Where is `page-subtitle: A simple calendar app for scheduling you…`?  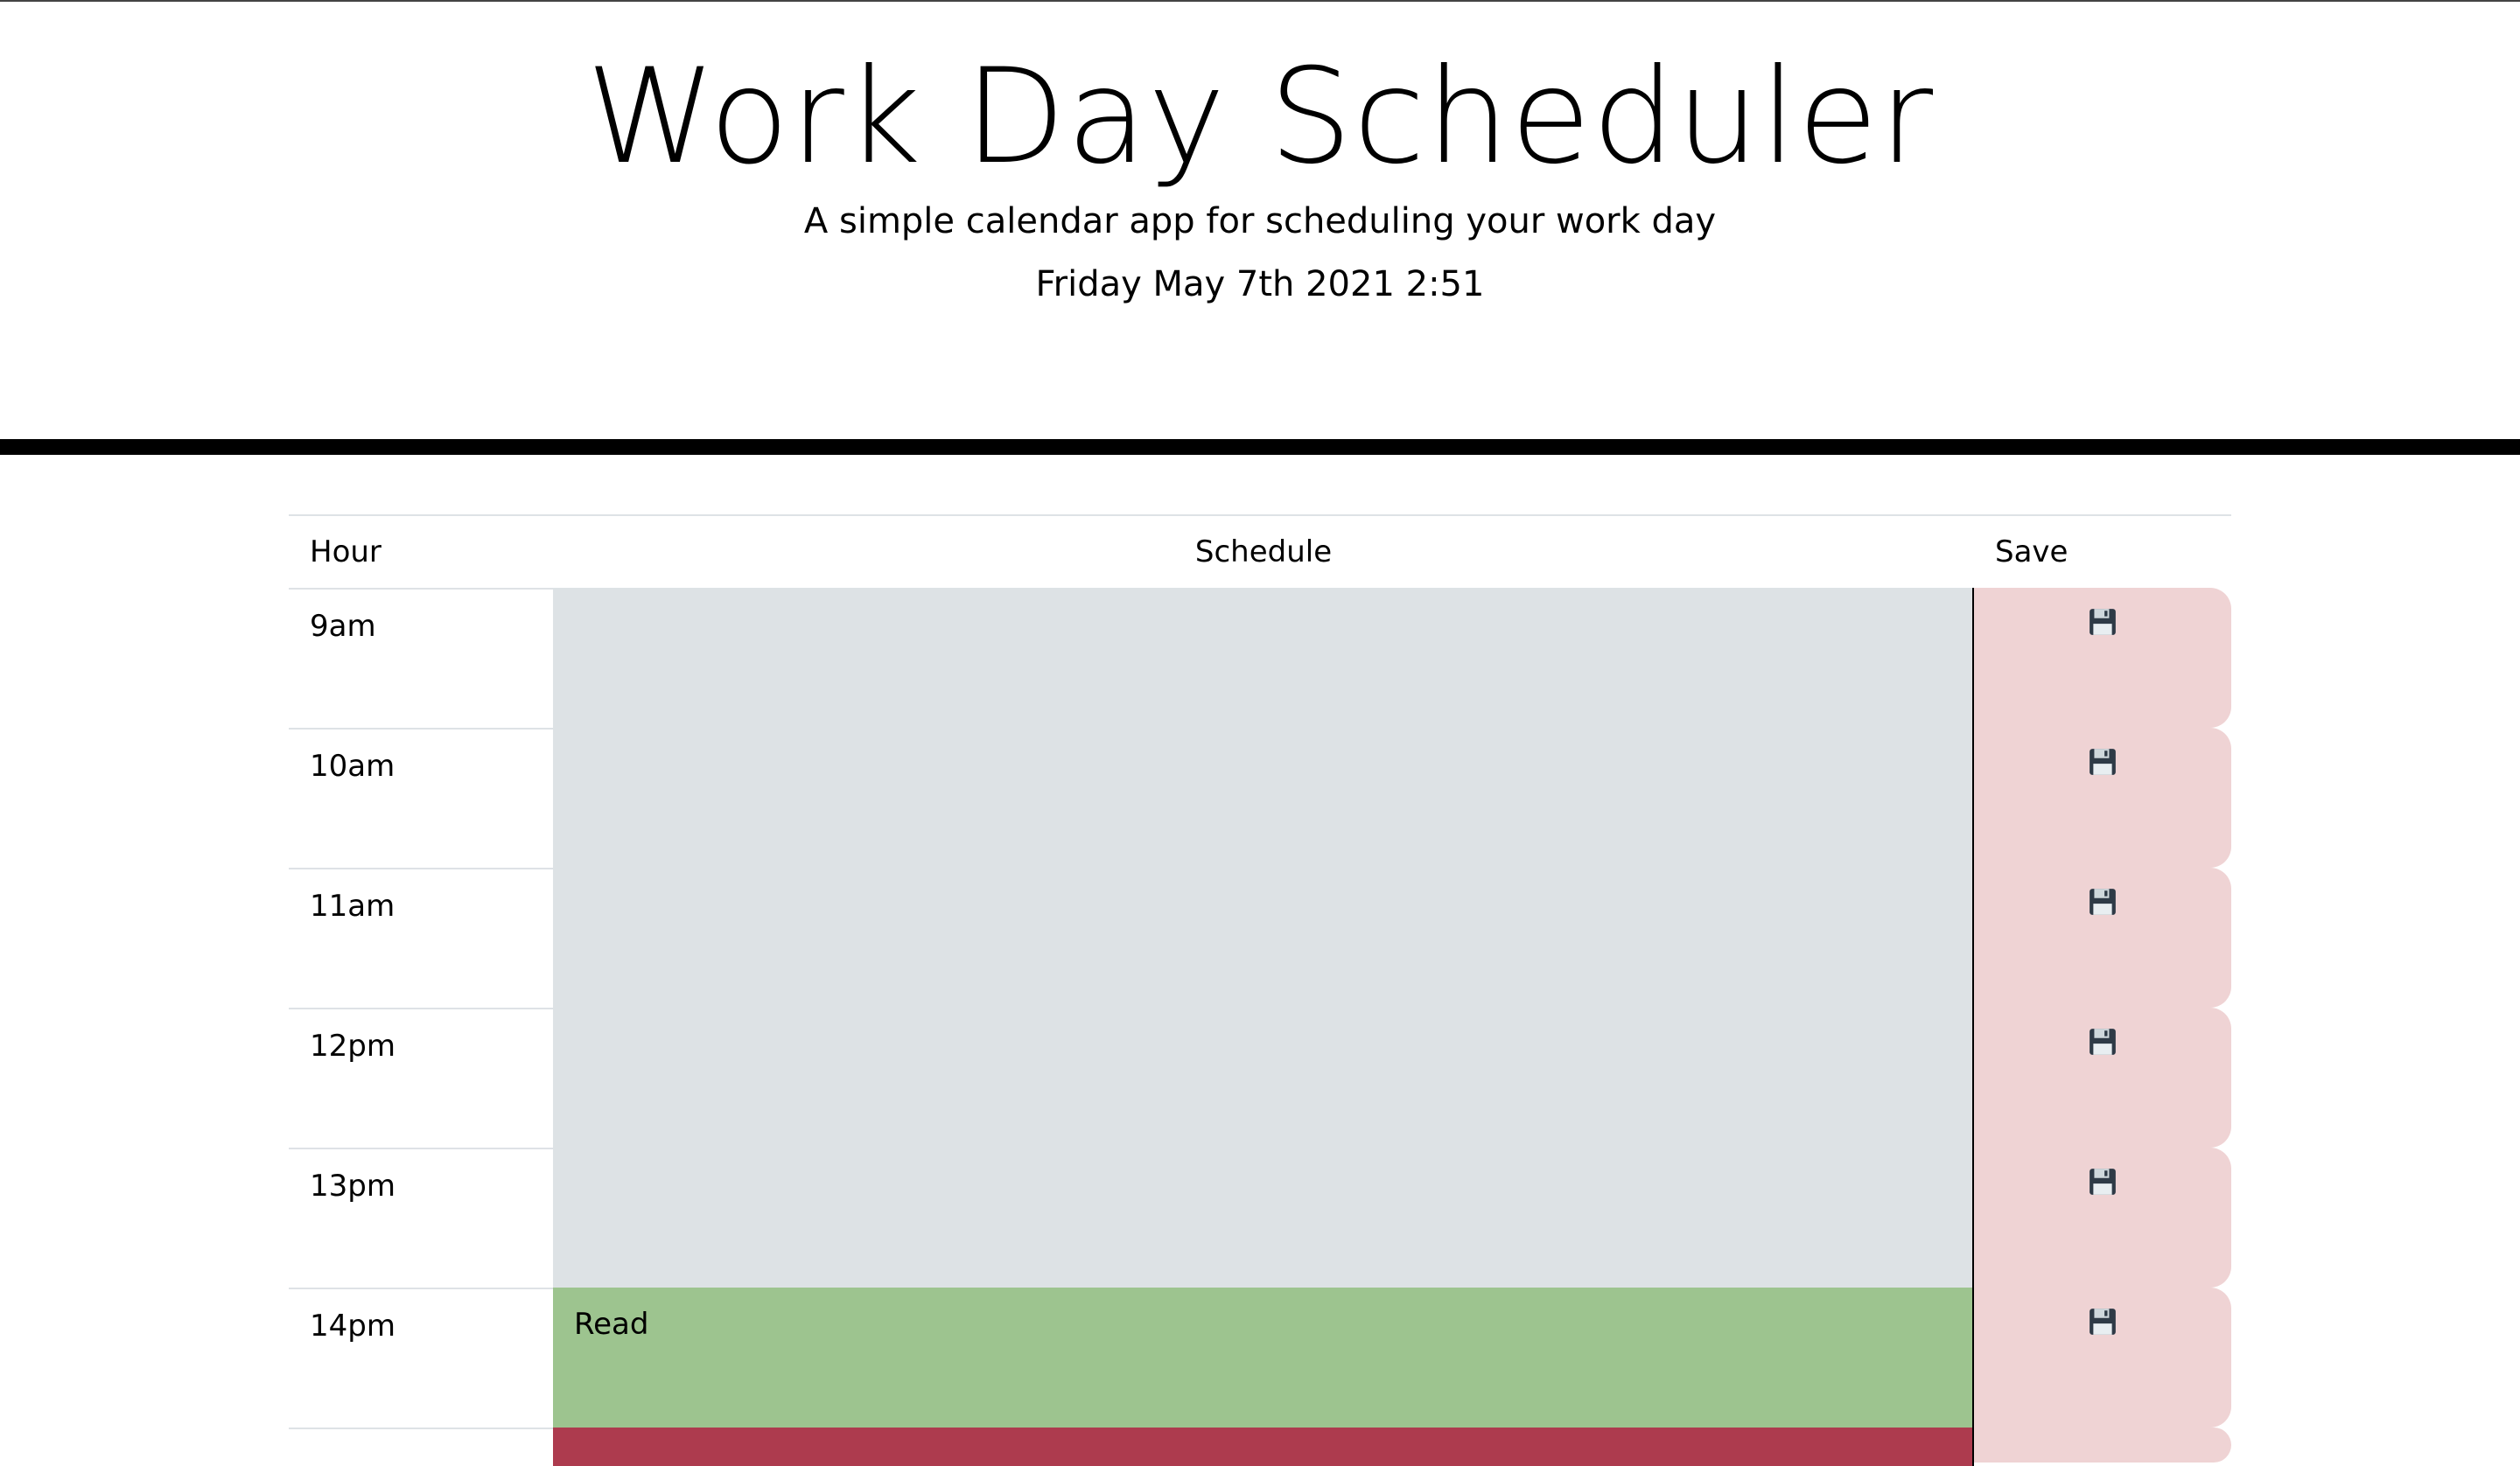 page-subtitle: A simple calendar app for scheduling you… is located at coordinates (1260, 221).